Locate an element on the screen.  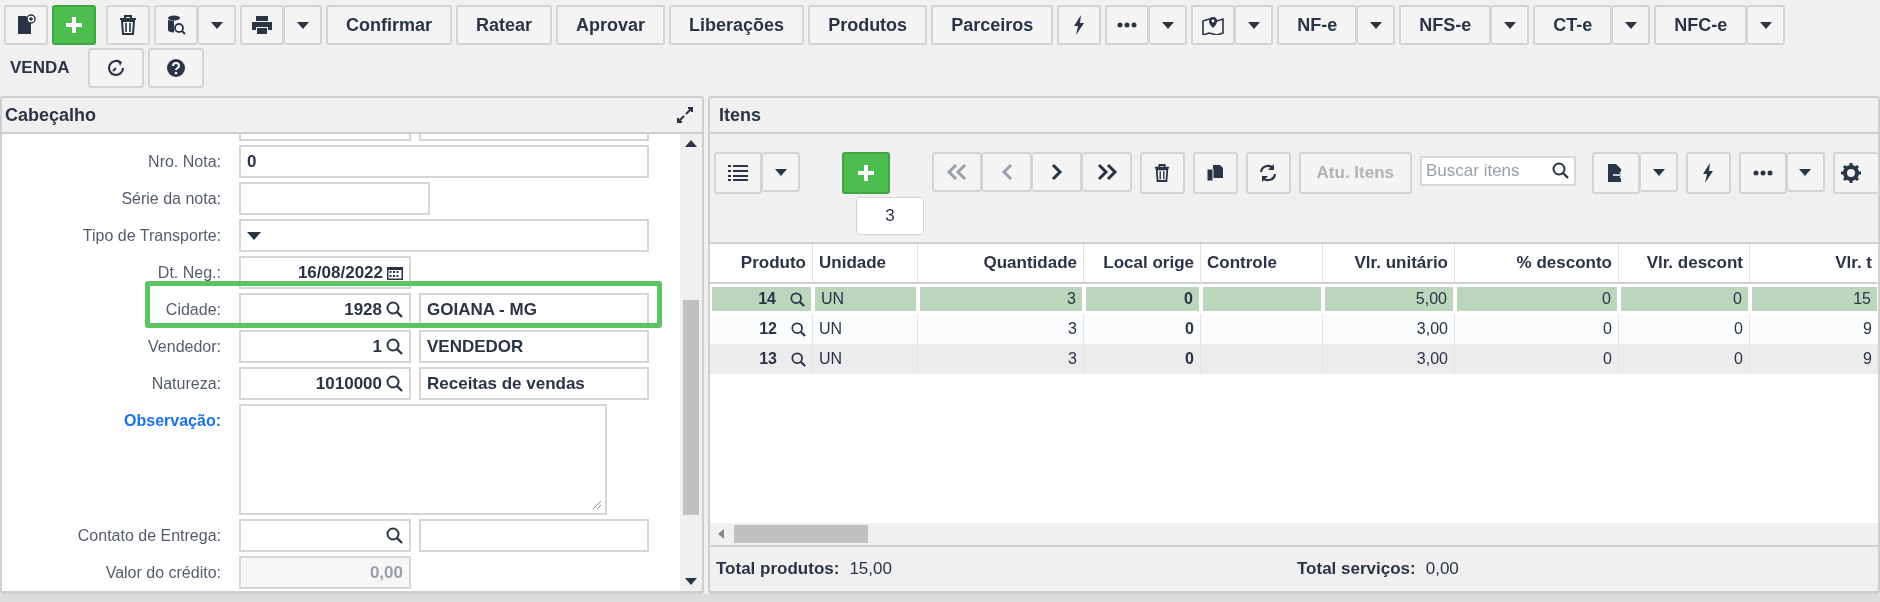
lookup-field is located at coordinates (325, 535).